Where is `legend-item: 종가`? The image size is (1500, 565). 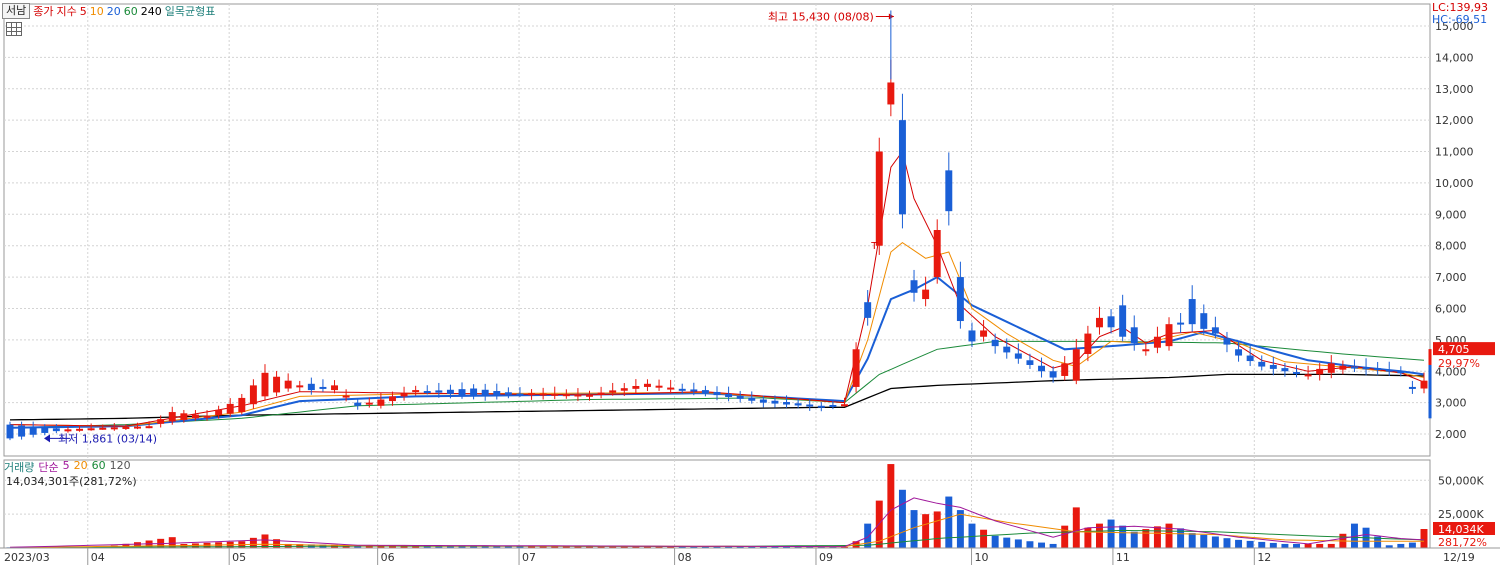
legend-item: 종가 is located at coordinates (43, 11).